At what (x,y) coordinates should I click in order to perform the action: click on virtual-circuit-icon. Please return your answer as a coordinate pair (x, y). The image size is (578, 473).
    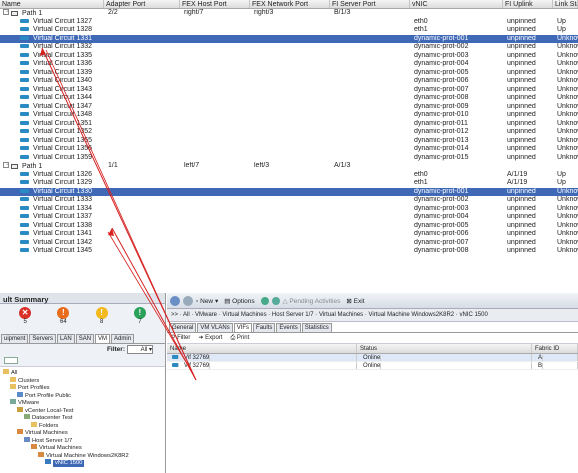
    Looking at the image, I should click on (24, 250).